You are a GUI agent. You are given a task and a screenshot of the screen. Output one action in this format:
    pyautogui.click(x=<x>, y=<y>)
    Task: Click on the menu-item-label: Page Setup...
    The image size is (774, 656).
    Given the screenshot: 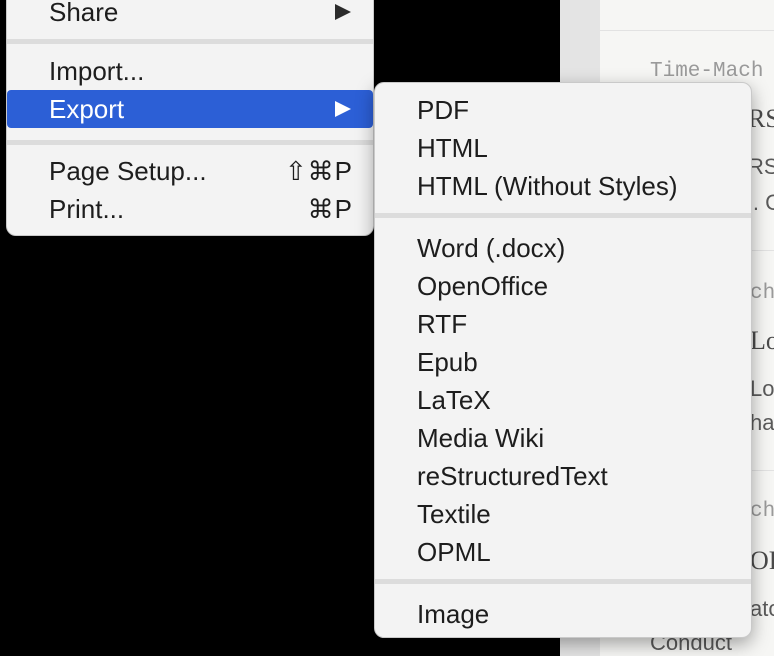 What is the action you would take?
    pyautogui.click(x=128, y=171)
    